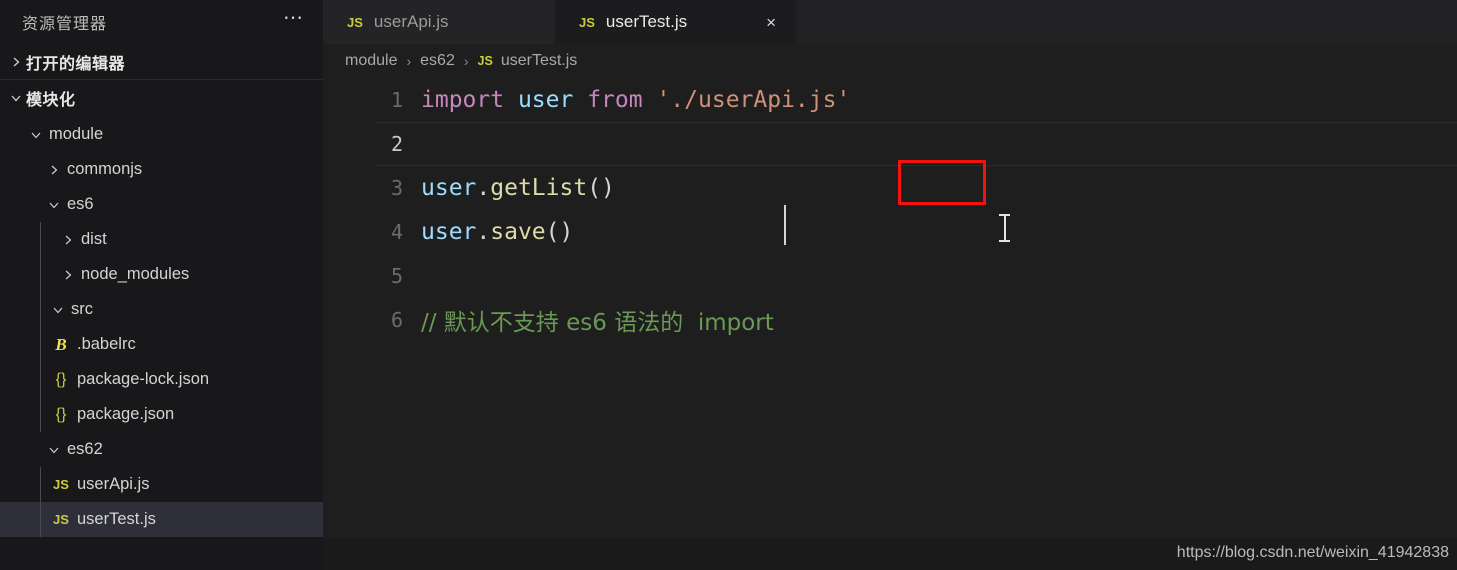 The height and width of the screenshot is (570, 1457). What do you see at coordinates (646, 21) in the screenshot?
I see `tab-label: userTest.js` at bounding box center [646, 21].